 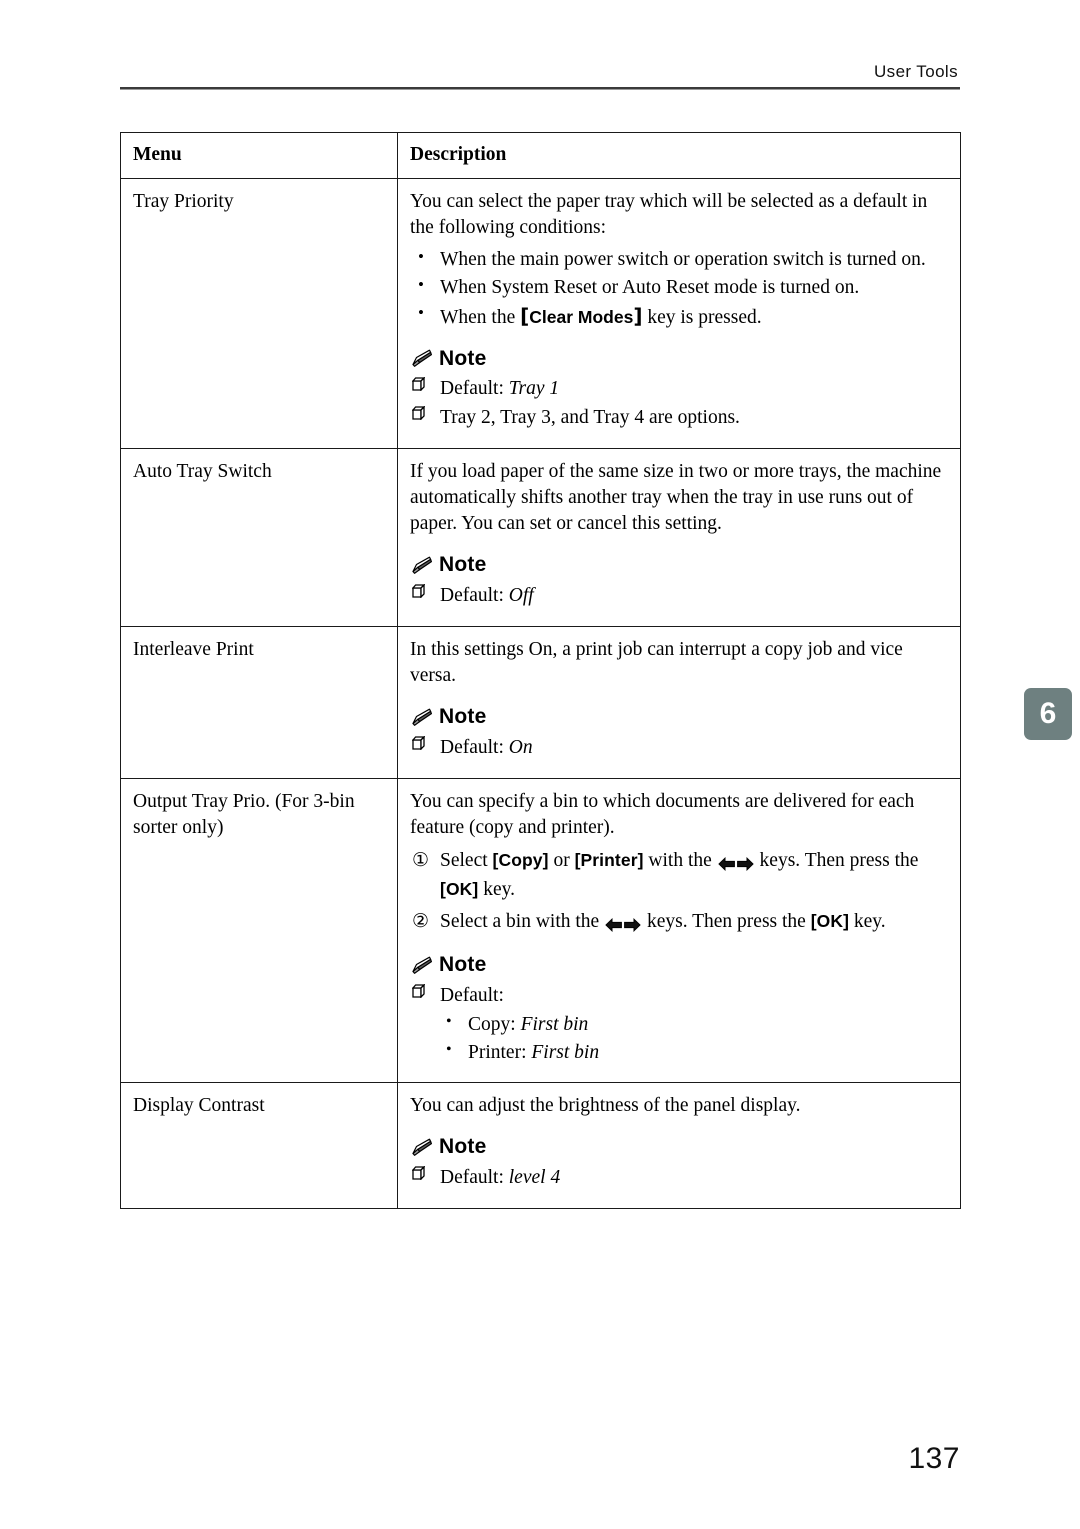 What do you see at coordinates (934, 1458) in the screenshot?
I see `page-number: 137` at bounding box center [934, 1458].